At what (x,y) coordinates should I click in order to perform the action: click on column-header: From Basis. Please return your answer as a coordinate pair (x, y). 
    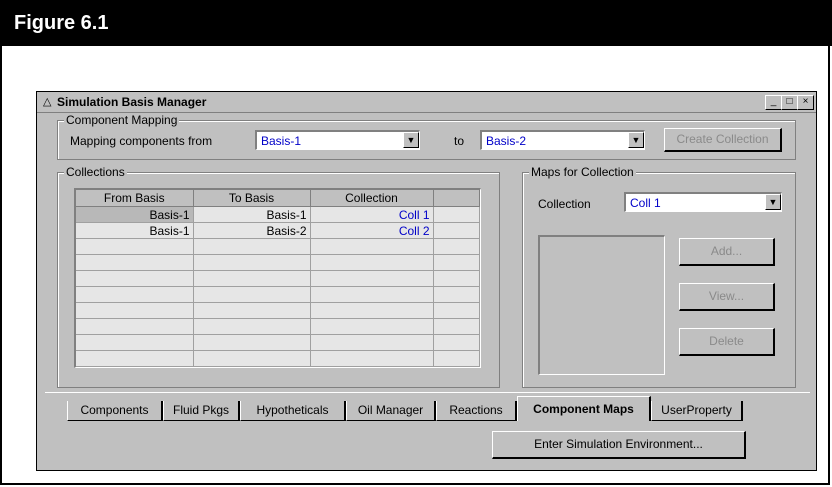
    Looking at the image, I should click on (135, 198).